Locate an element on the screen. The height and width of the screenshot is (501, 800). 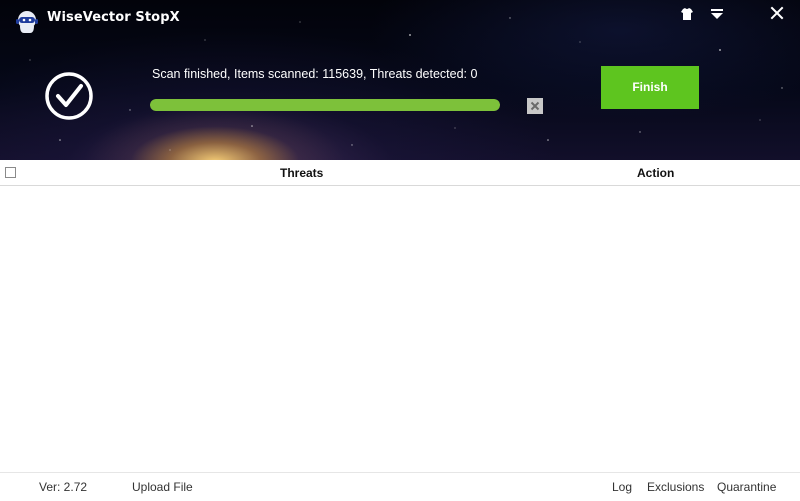
select-all-checkbox is located at coordinates (10, 172).